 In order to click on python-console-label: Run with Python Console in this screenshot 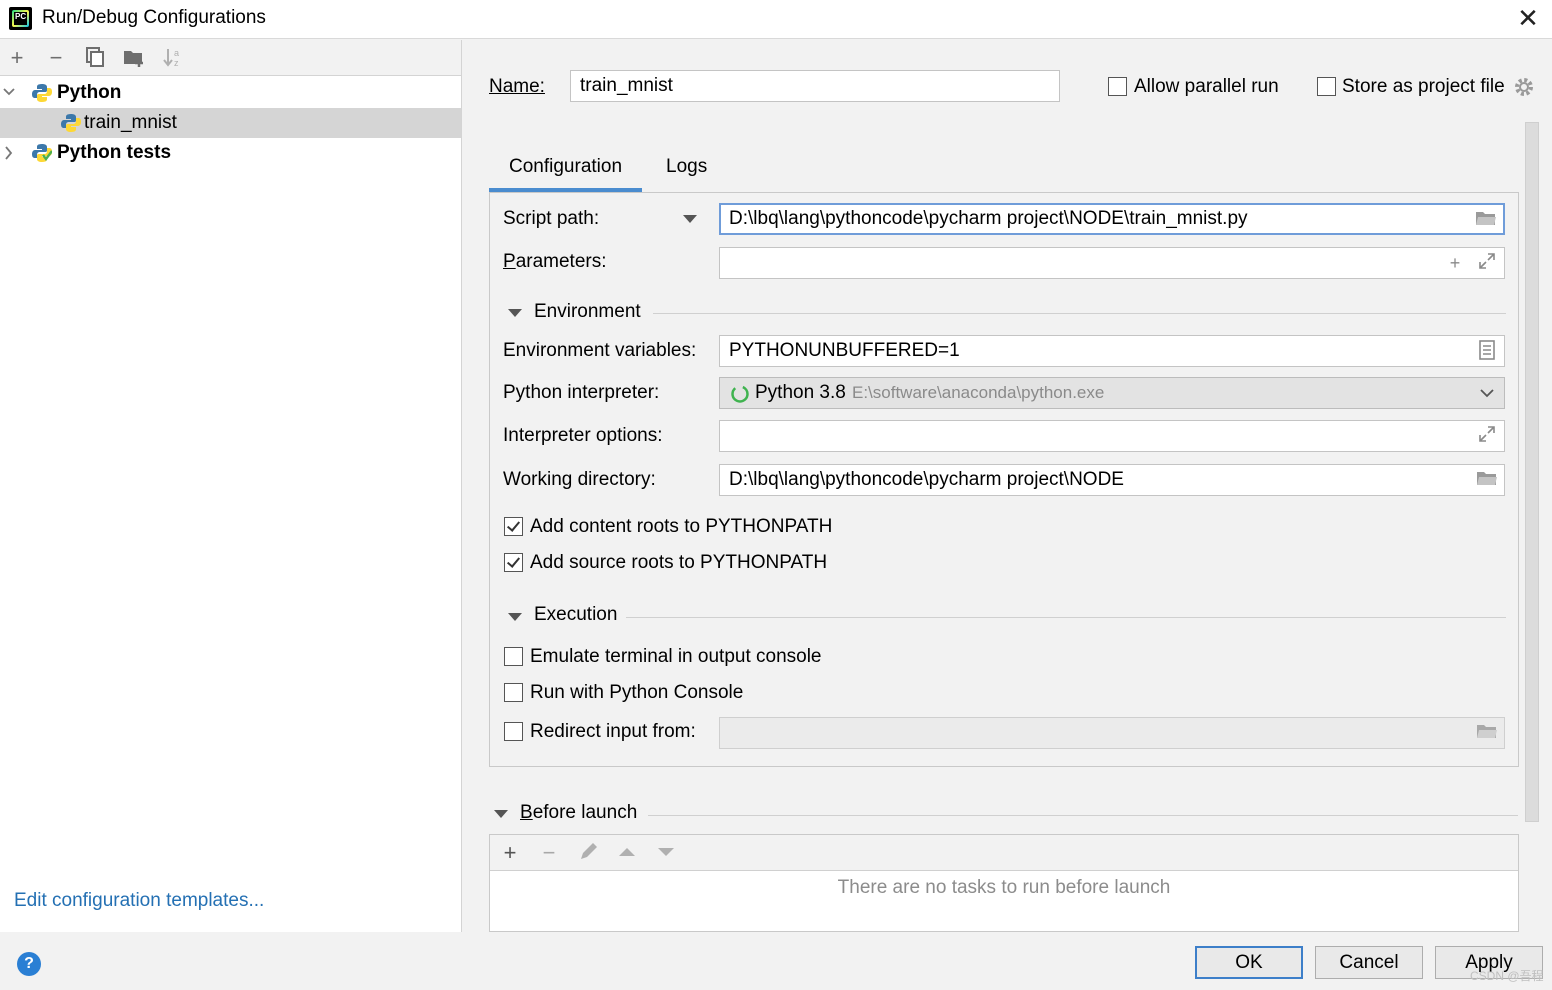, I will do `click(637, 692)`.